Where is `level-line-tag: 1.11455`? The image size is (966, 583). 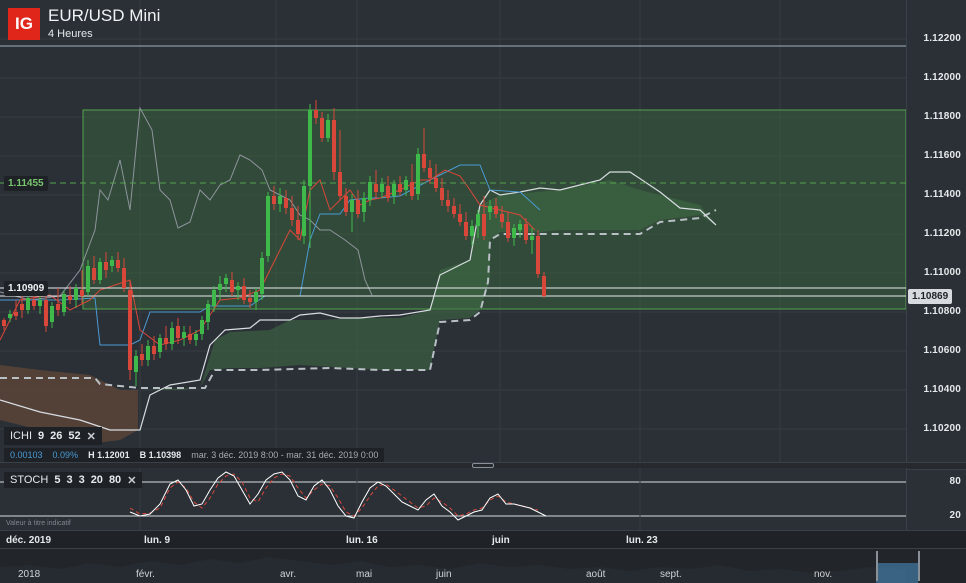 level-line-tag: 1.11455 is located at coordinates (26, 183).